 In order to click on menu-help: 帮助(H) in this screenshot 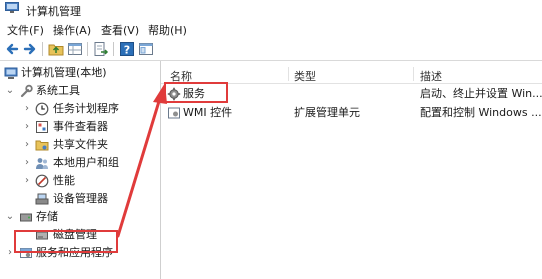, I will do `click(167, 30)`.